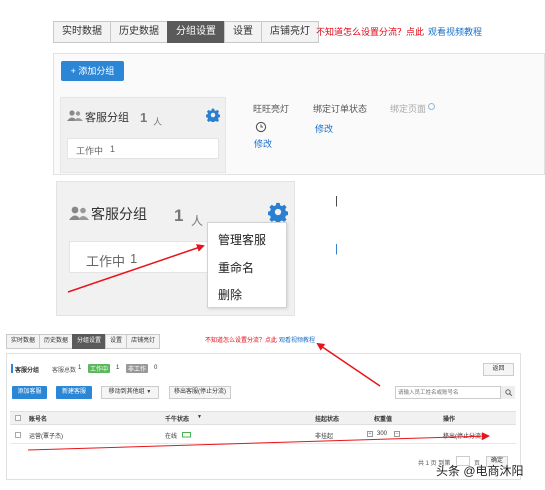 The image size is (545, 490). Describe the element at coordinates (258, 441) in the screenshot. I see `arrow-to-remove-link` at that location.